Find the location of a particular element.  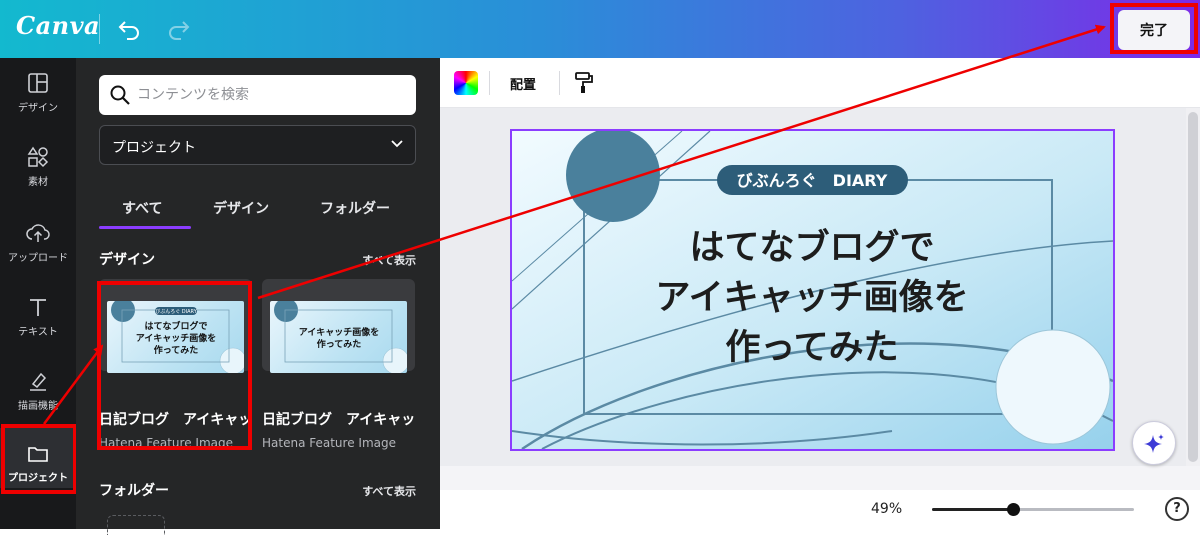

rail-item-text: テキスト is located at coordinates (38, 329).